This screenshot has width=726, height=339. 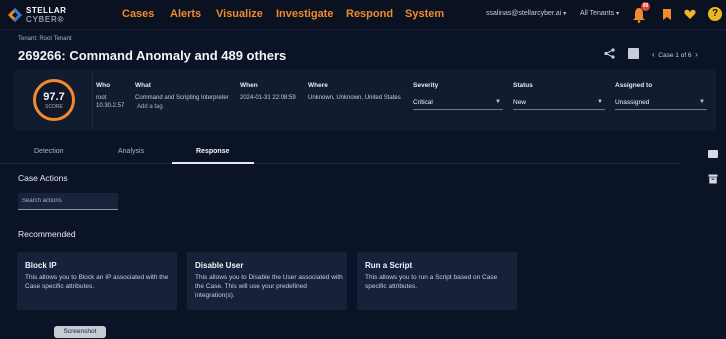 I want to click on what-value: Command and Scripting Interpreter, so click(x=182, y=98).